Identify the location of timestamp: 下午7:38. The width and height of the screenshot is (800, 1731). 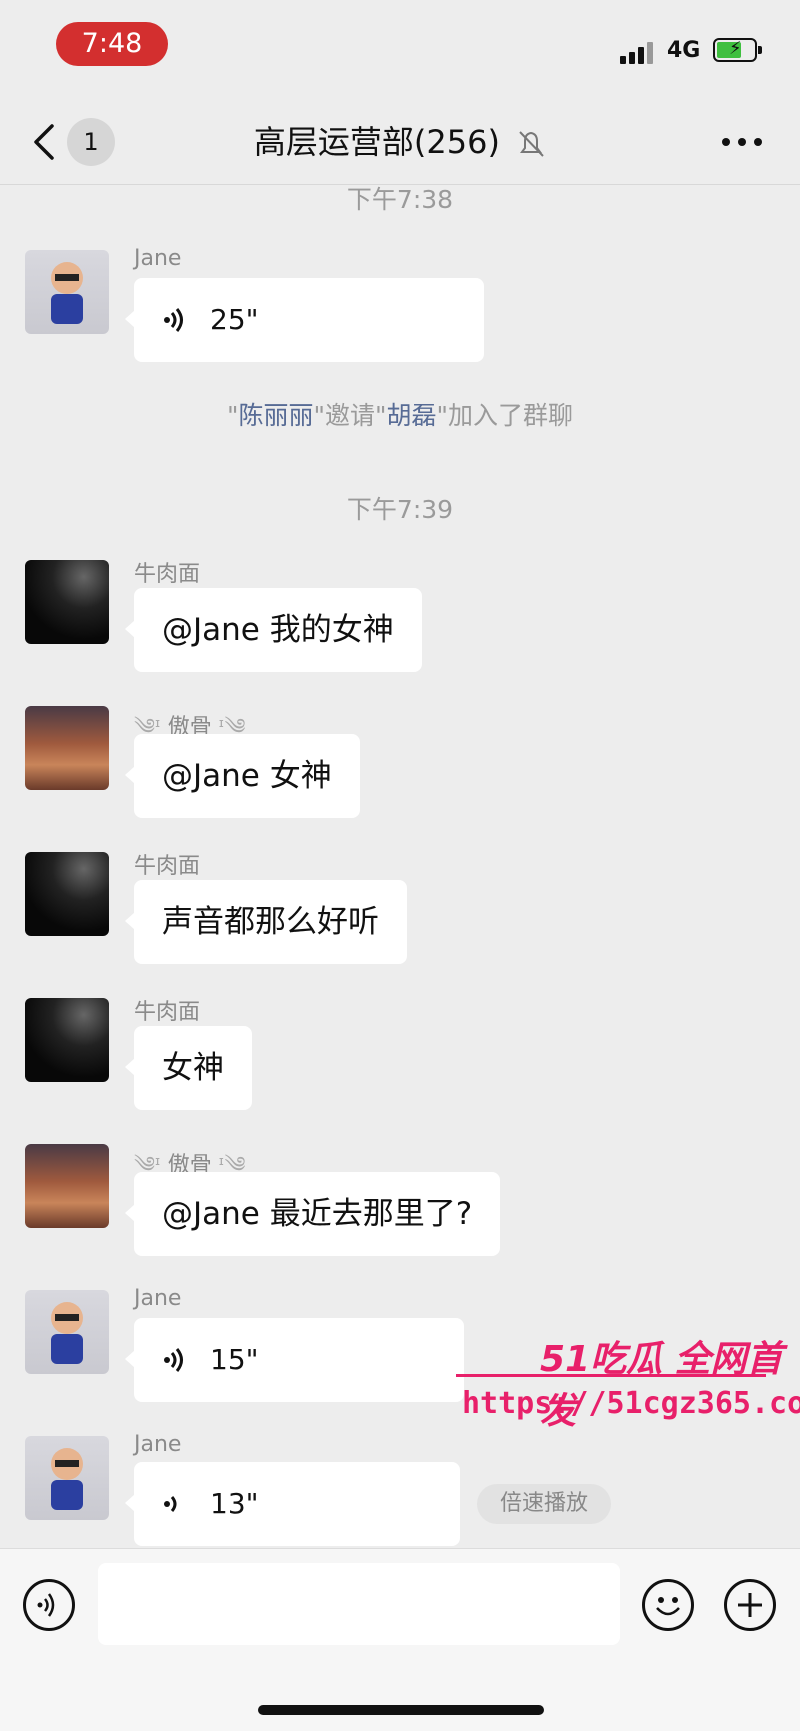
(400, 199).